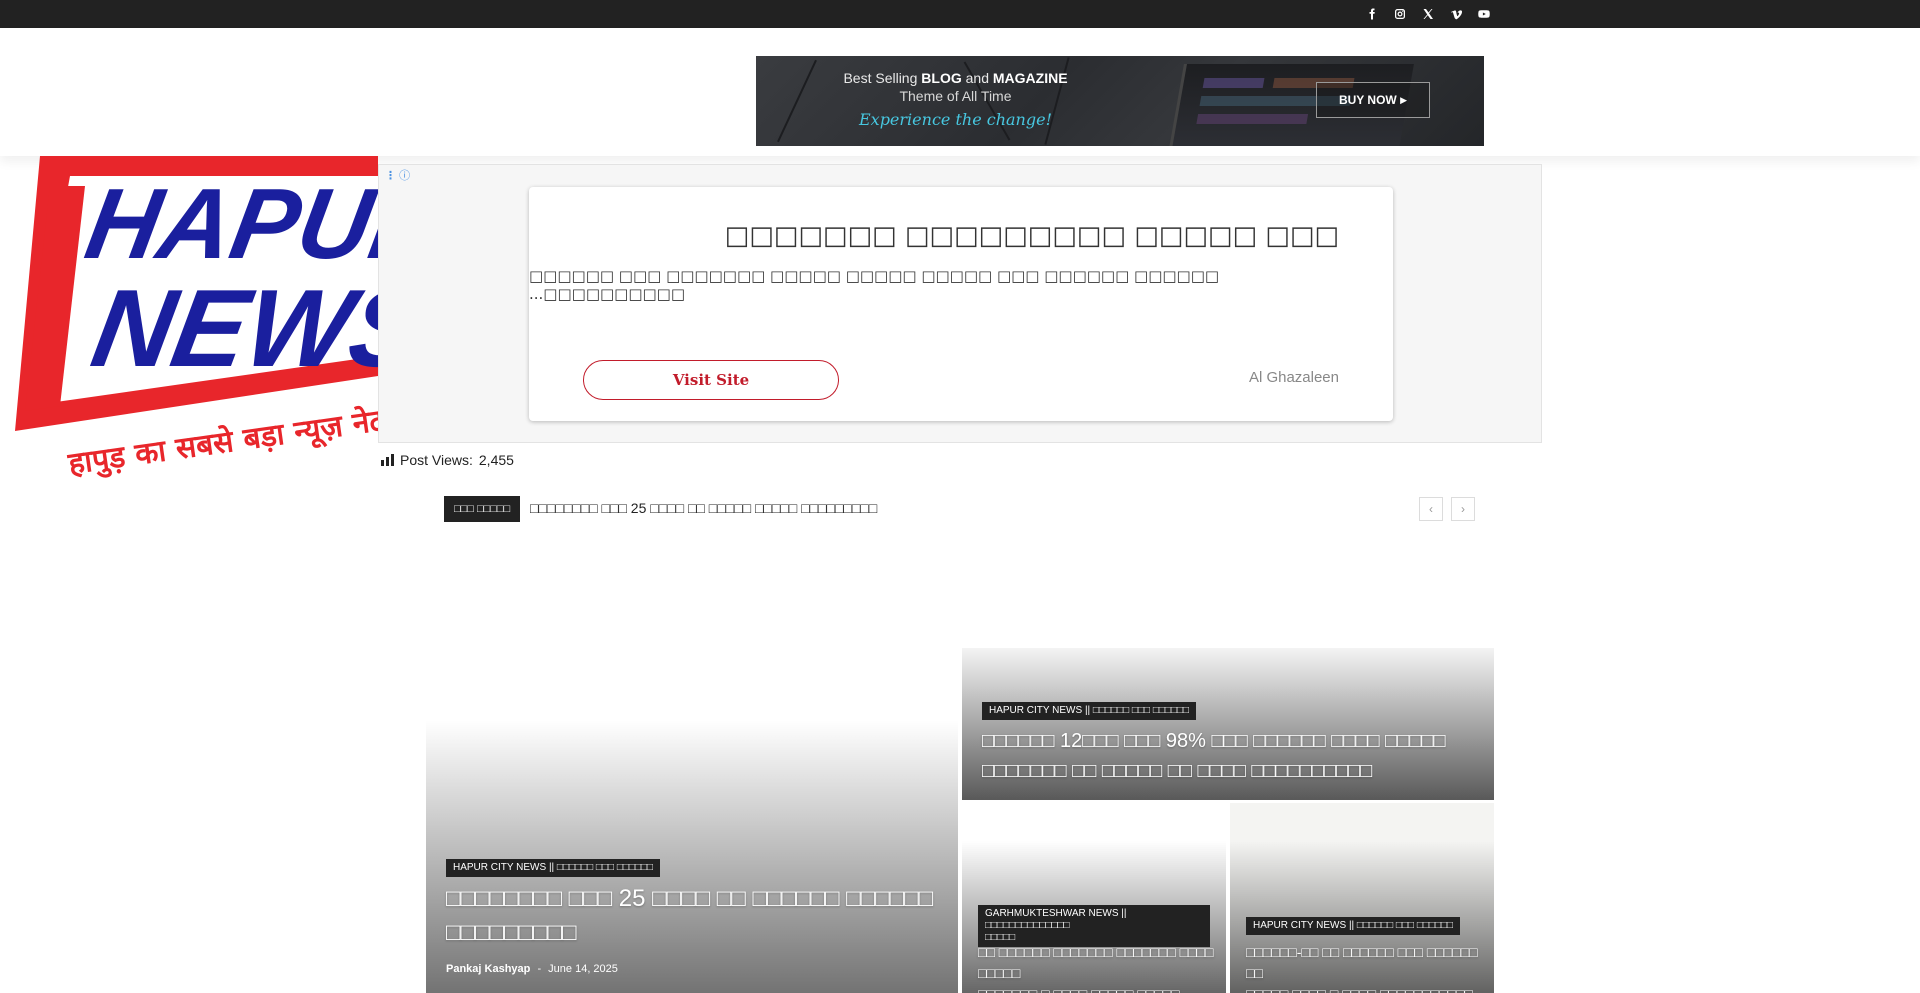 The image size is (1920, 993). I want to click on promo-headline: Best Selling BLOG and MAGAZINE, so click(955, 78).